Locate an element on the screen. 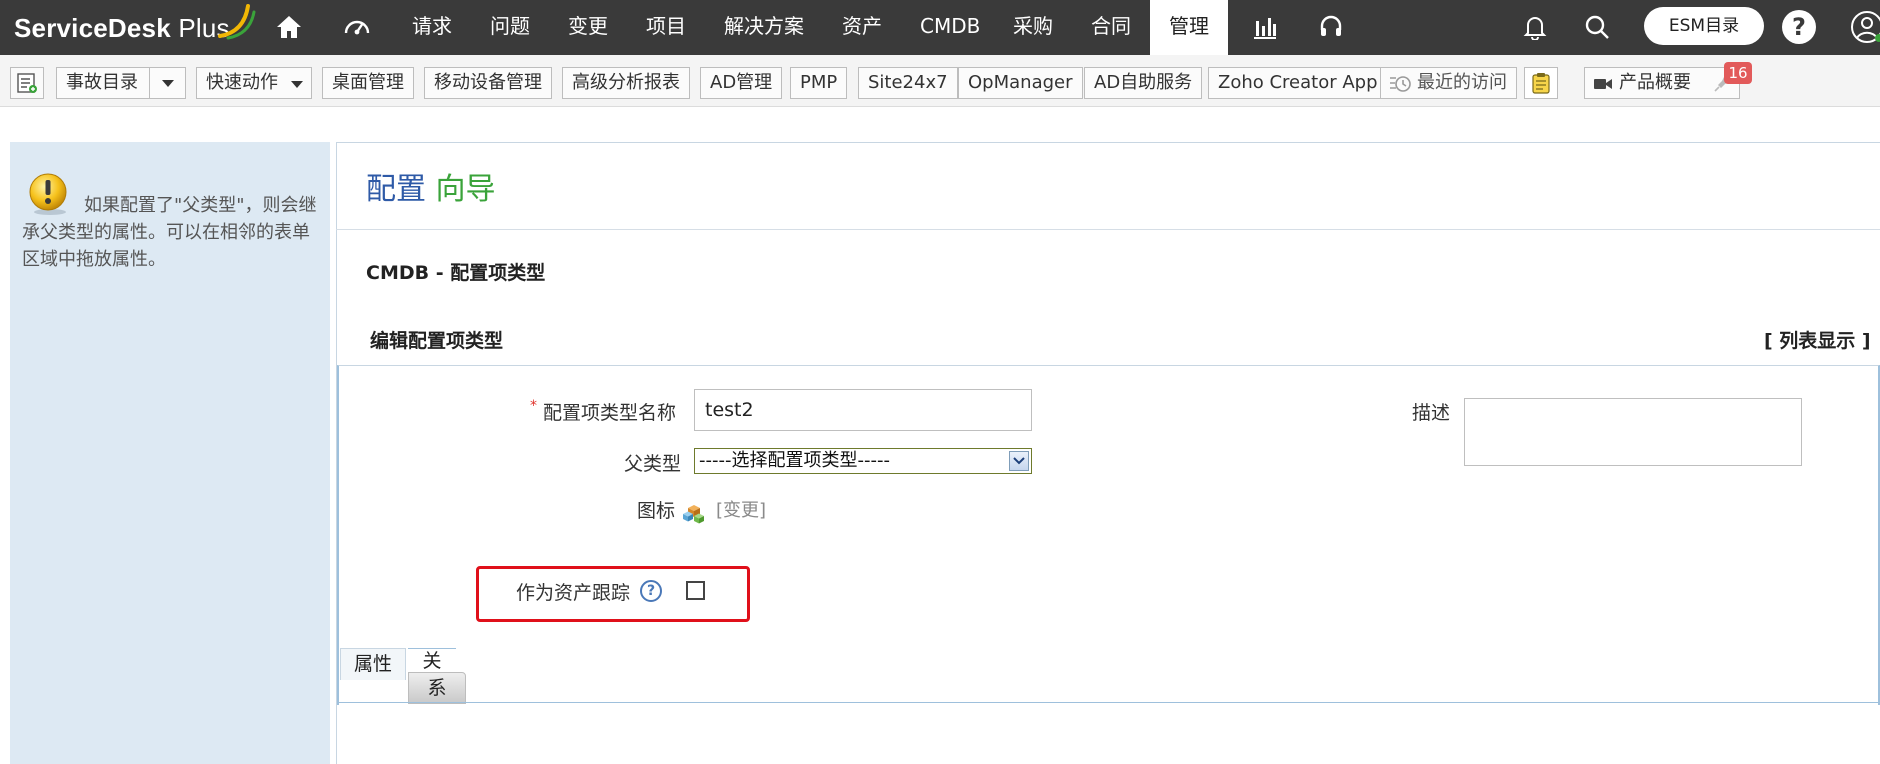 The image size is (1880, 764). change-icon-link: [变更] is located at coordinates (741, 509).